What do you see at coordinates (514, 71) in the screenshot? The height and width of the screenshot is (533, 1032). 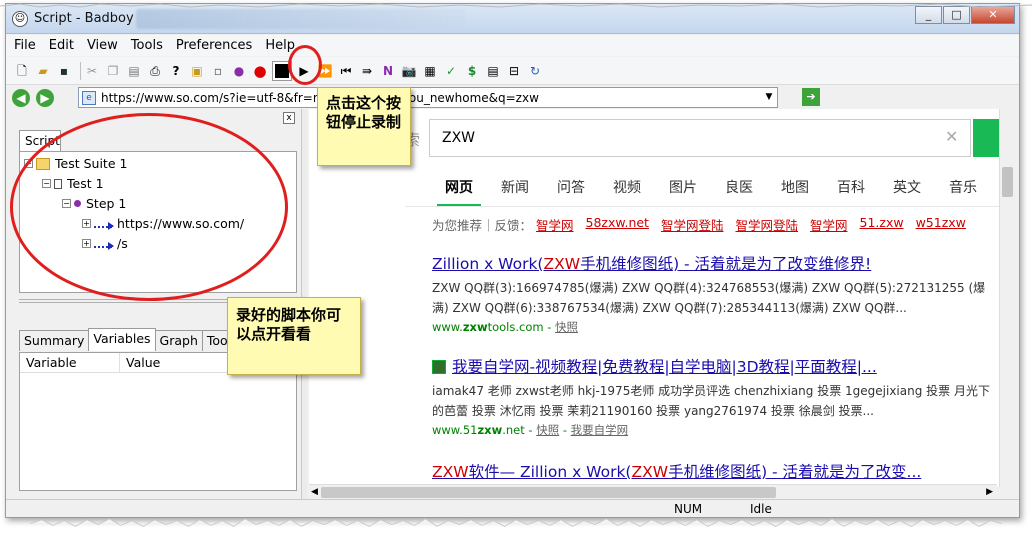 I see `extract-icon: ⊟` at bounding box center [514, 71].